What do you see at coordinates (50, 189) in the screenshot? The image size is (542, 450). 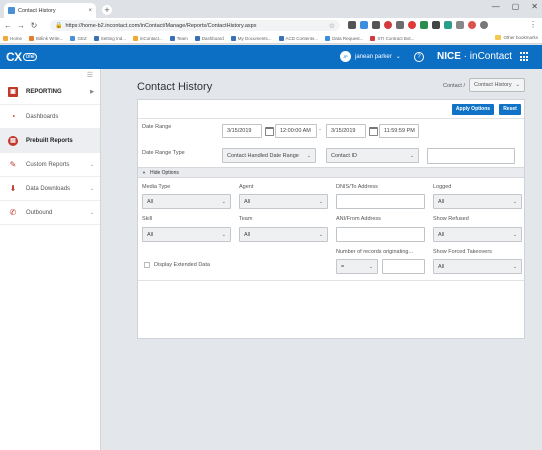 I see `sidebar-item-data-downloads: ⬇ Data Downloads ⌄` at bounding box center [50, 189].